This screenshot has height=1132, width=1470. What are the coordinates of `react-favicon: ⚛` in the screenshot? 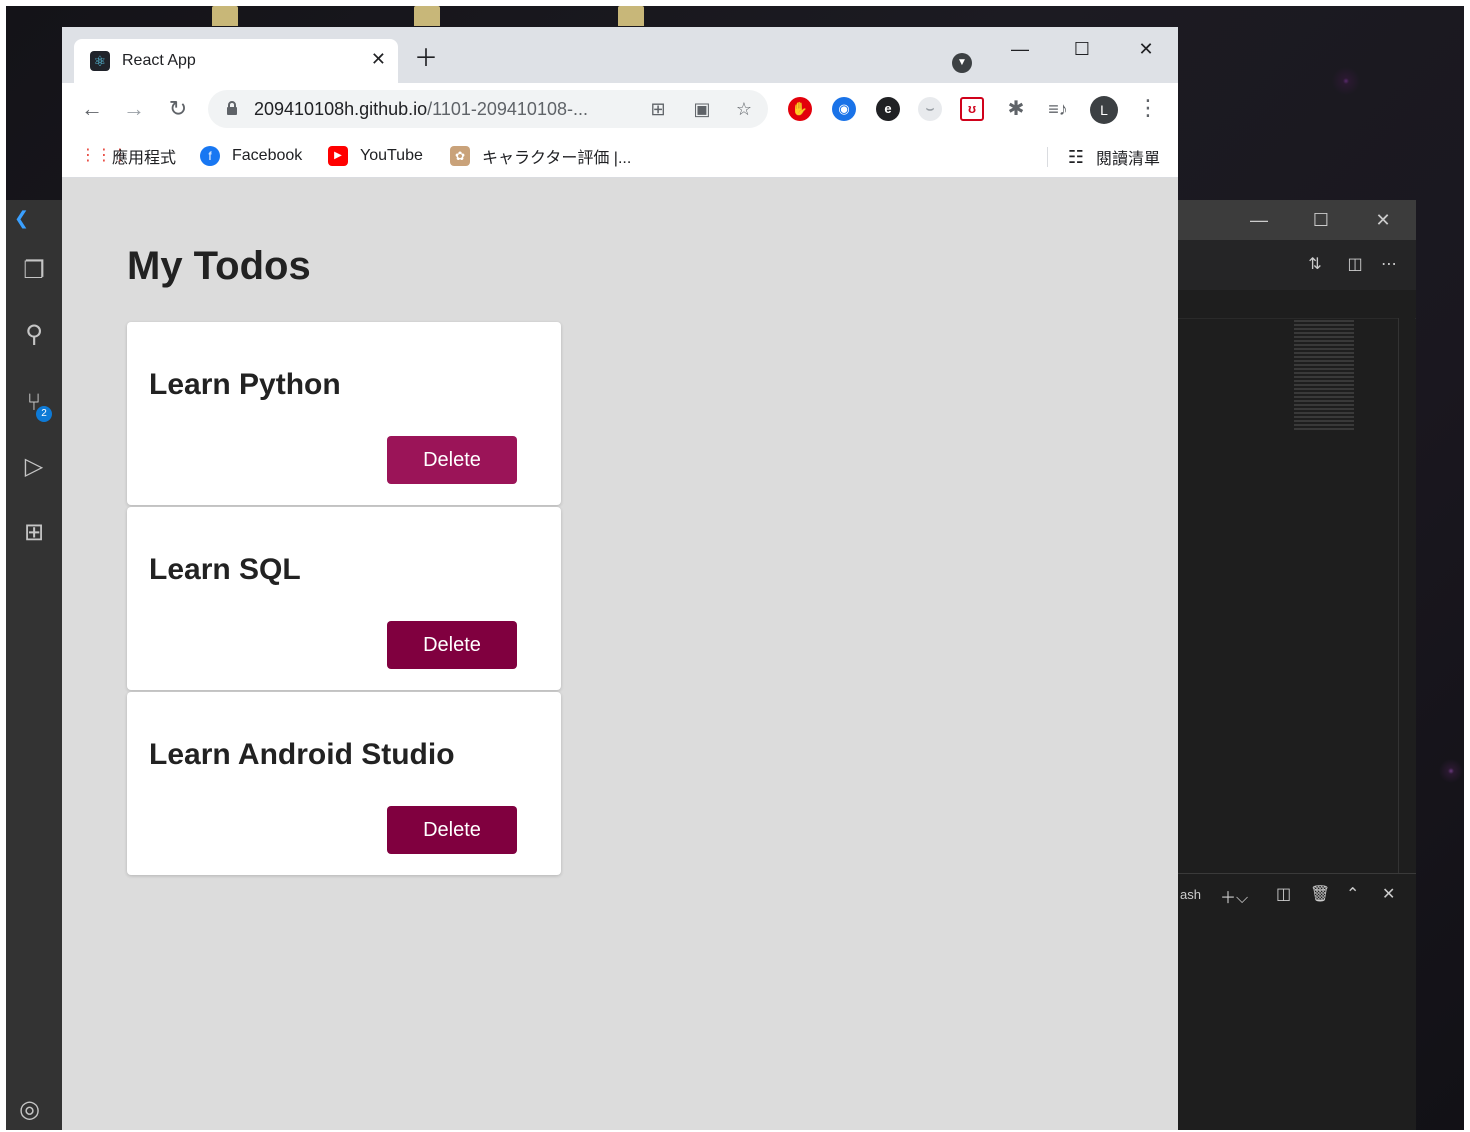 It's located at (100, 61).